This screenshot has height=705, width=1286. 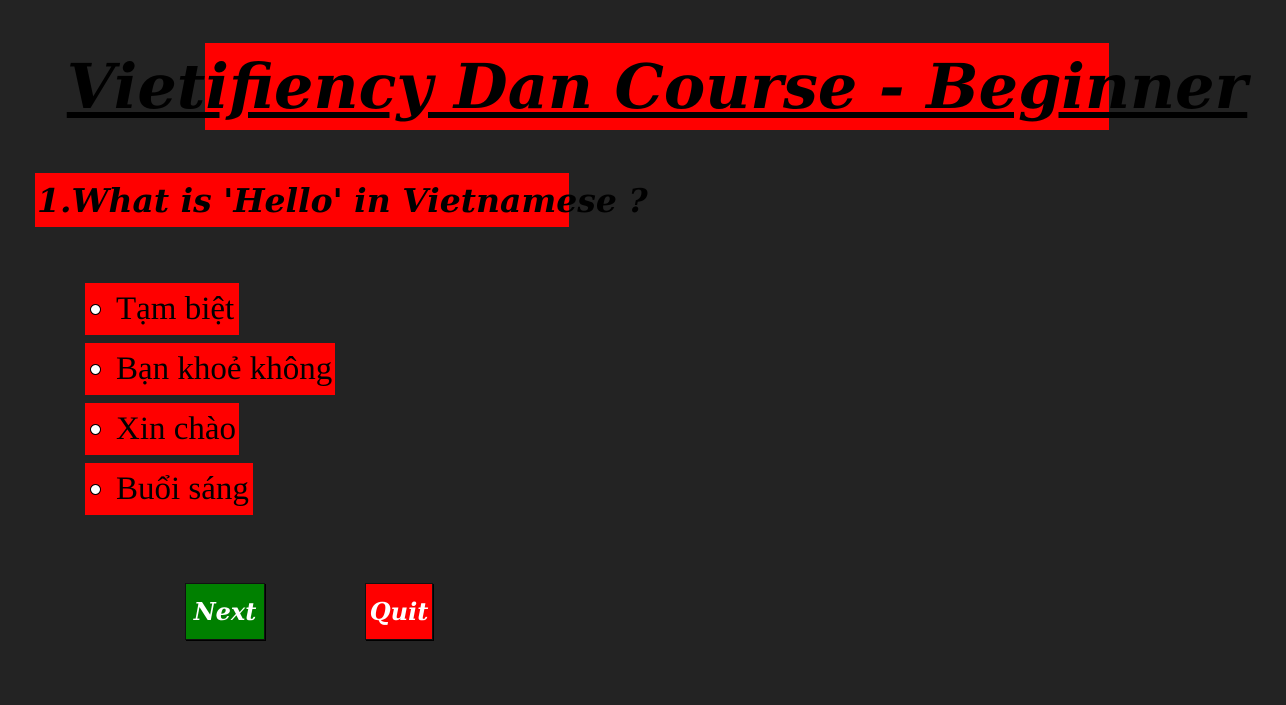 I want to click on answer-option-1: Tạm biệt, so click(x=162, y=309).